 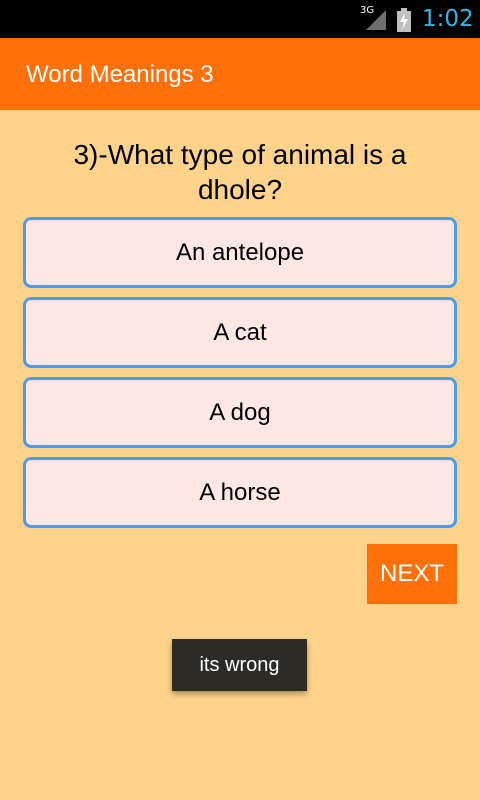 What do you see at coordinates (412, 574) in the screenshot?
I see `next-button: NEXT` at bounding box center [412, 574].